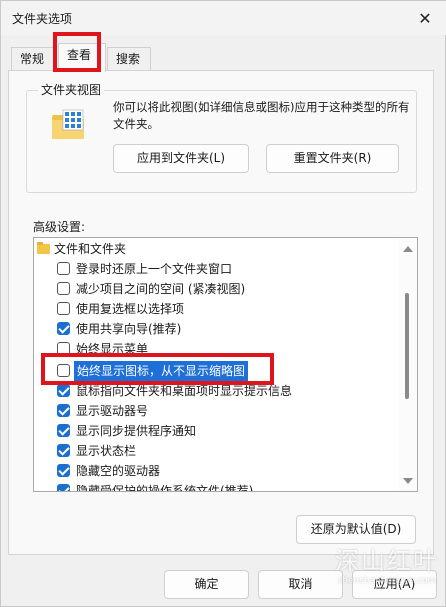 Image resolution: width=446 pixels, height=607 pixels. Describe the element at coordinates (34, 59) in the screenshot. I see `tab-general: 常规` at that location.